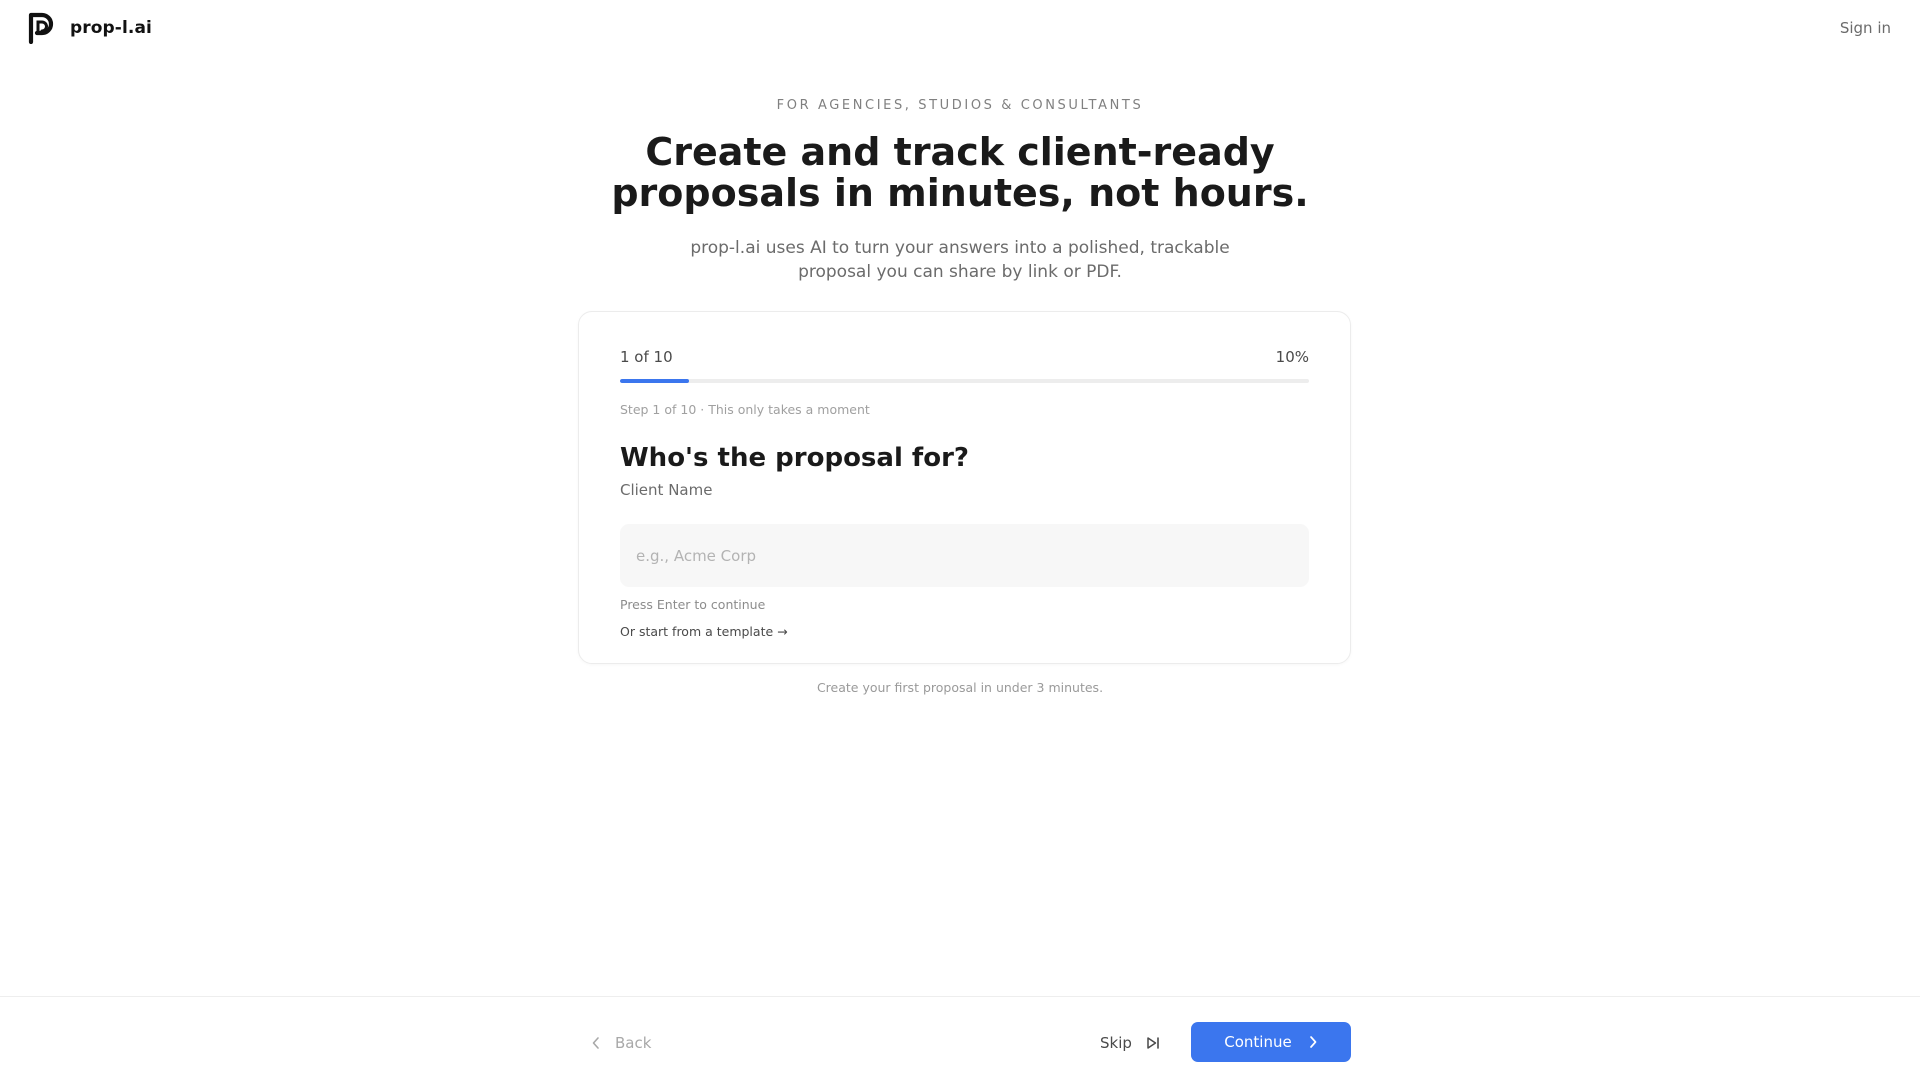 This screenshot has height=1080, width=1920. What do you see at coordinates (633, 1043) in the screenshot?
I see `back-label: Back` at bounding box center [633, 1043].